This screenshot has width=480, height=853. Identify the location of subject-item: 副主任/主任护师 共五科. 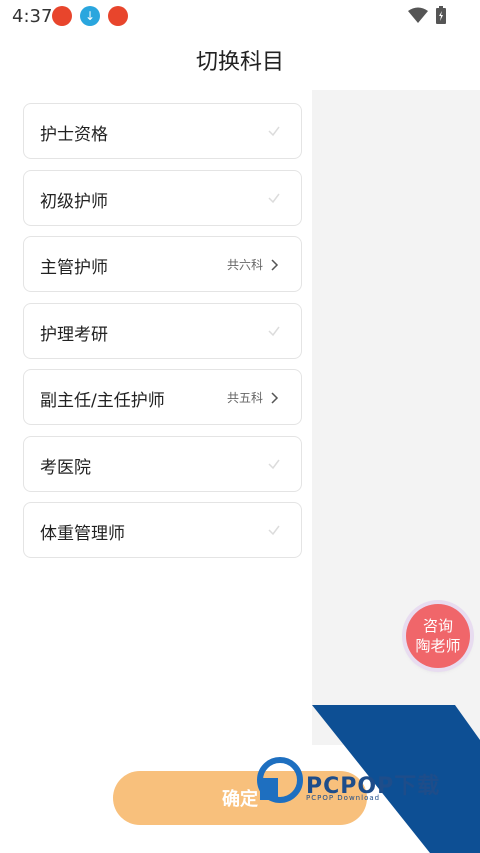
(162, 397).